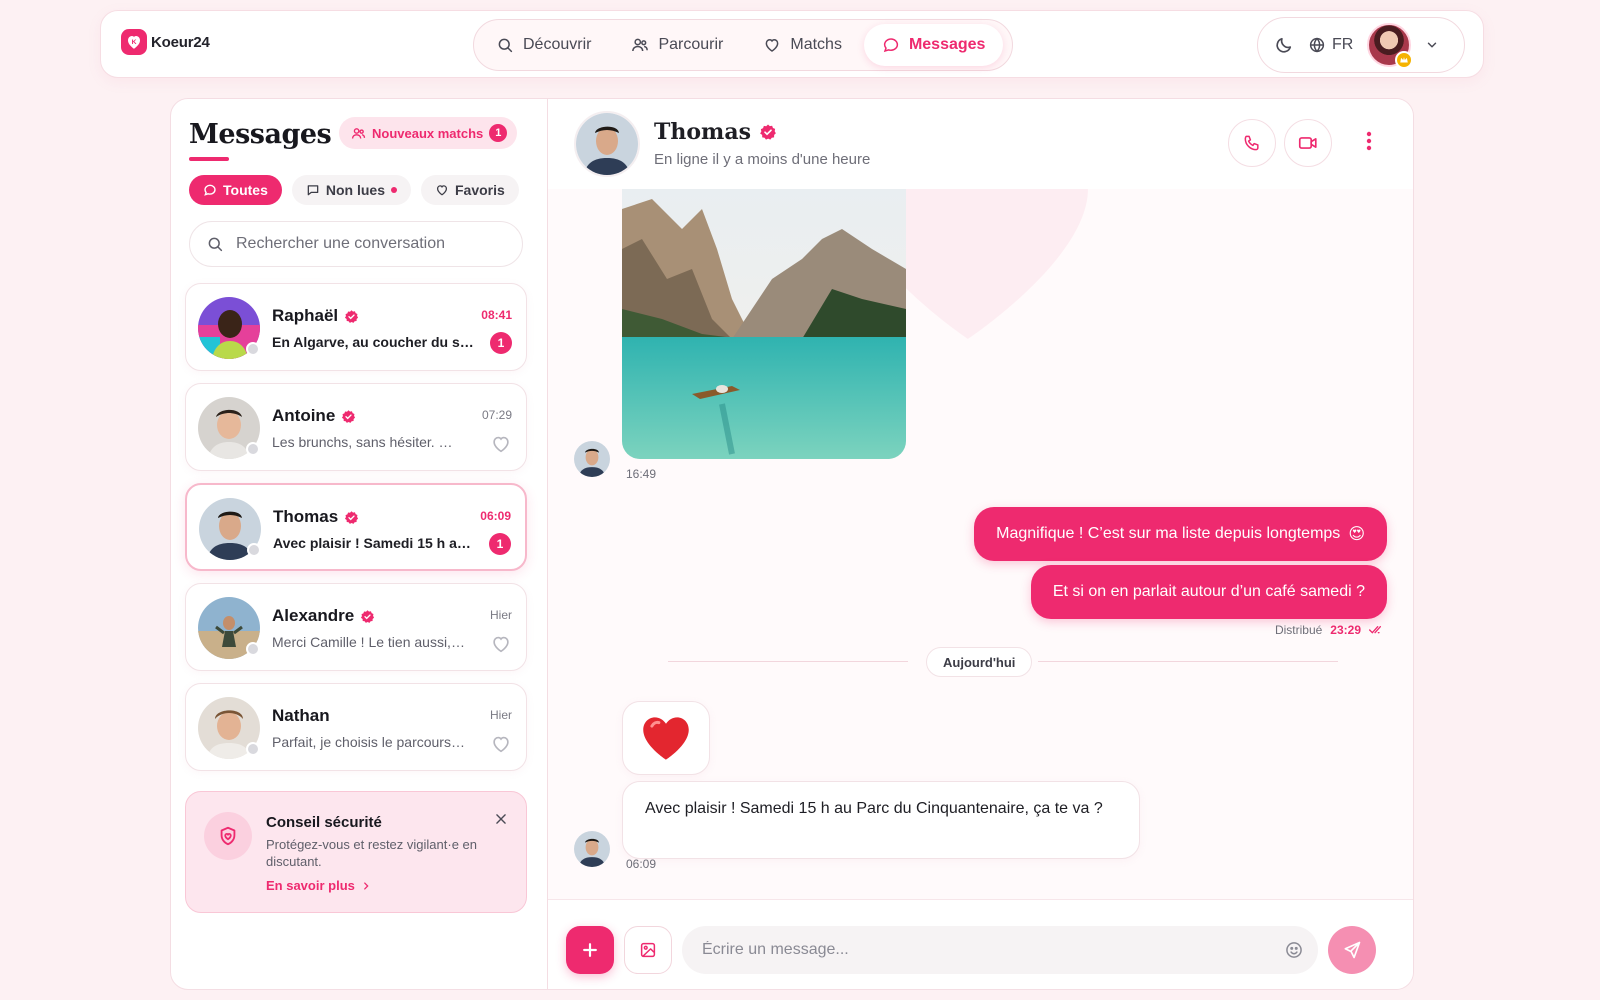  What do you see at coordinates (980, 144) in the screenshot?
I see `chat-header: Thomas En ligne il y a moins d'une heure` at bounding box center [980, 144].